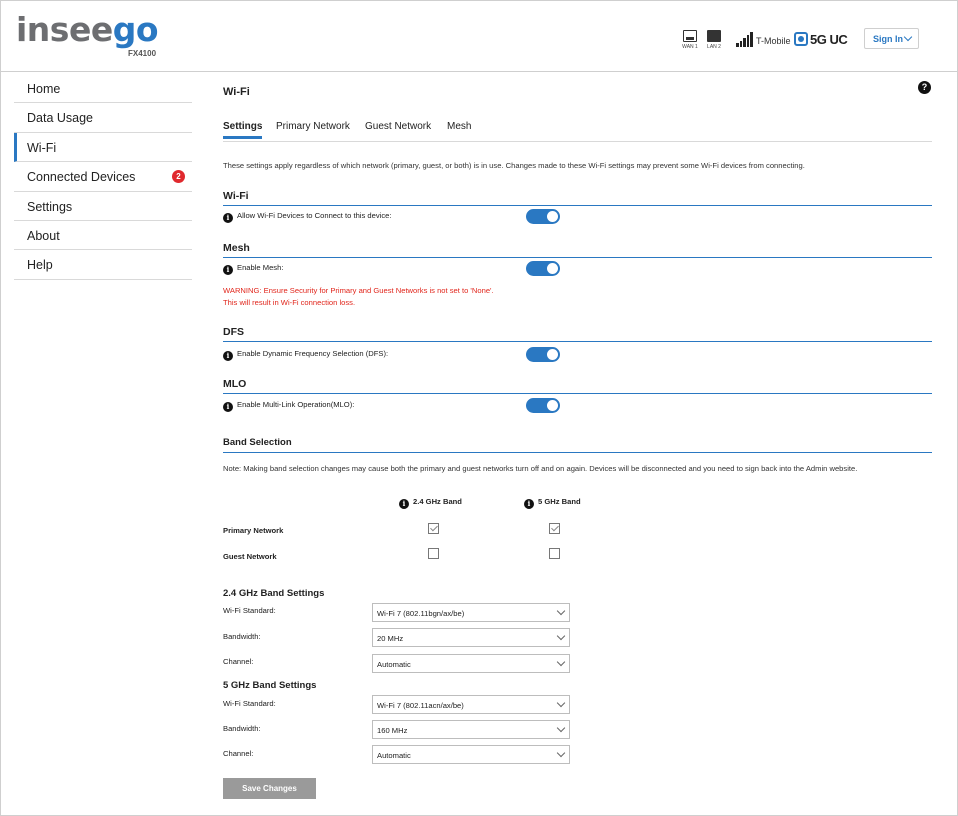 The height and width of the screenshot is (816, 958). Describe the element at coordinates (543, 354) in the screenshot. I see `dfs-enable-toggle` at that location.